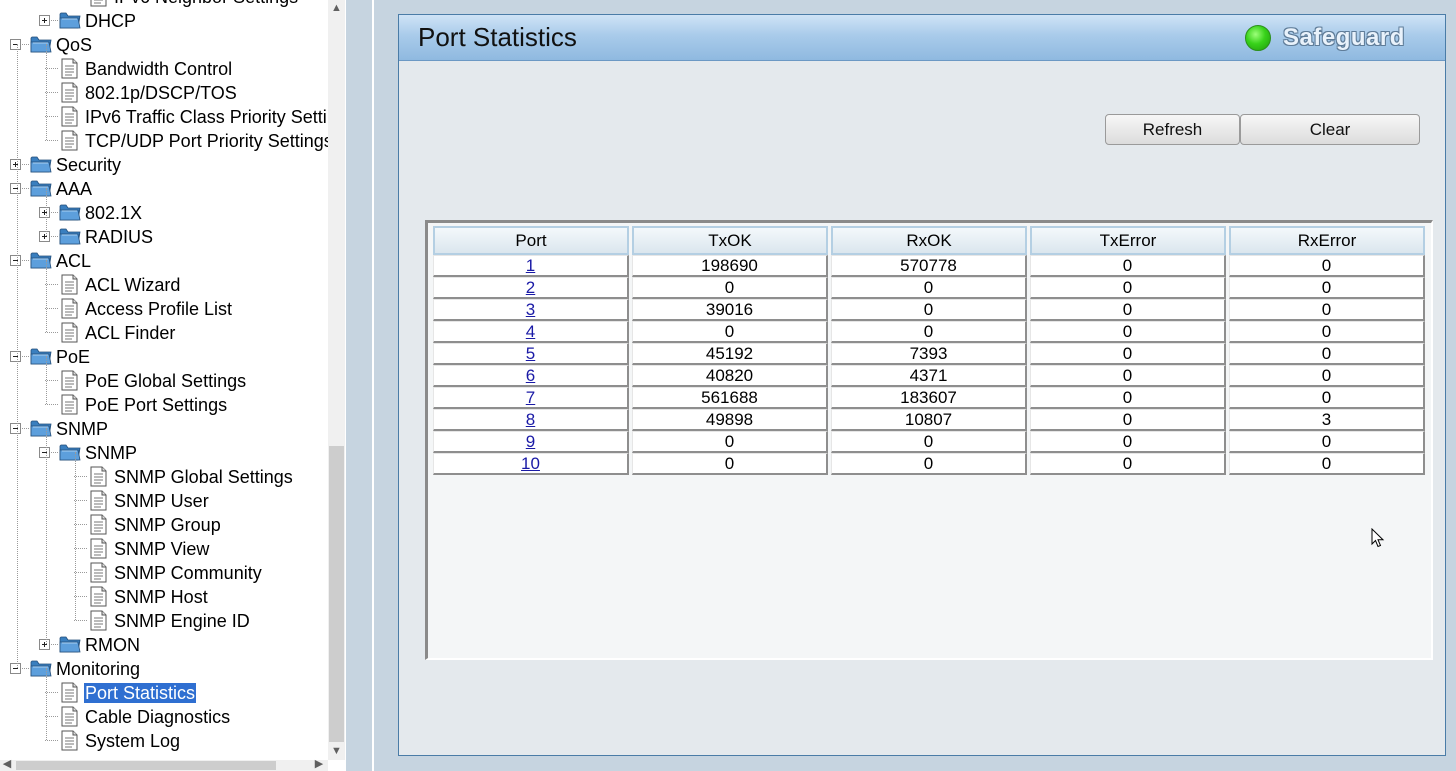 This screenshot has height=771, width=1456. I want to click on tree-item-port-statistics: Port Statistics, so click(164, 692).